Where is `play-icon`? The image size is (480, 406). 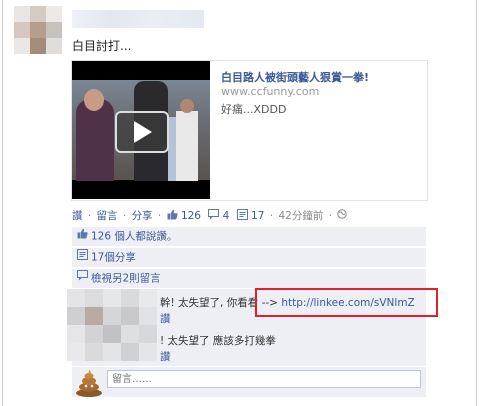 play-icon is located at coordinates (142, 132).